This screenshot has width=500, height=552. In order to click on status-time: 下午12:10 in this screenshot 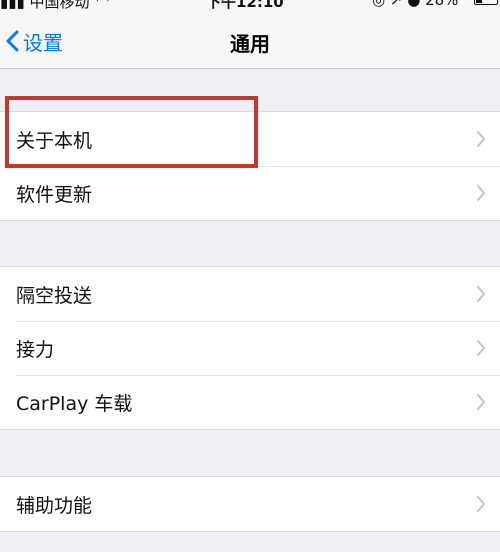, I will do `click(245, 5)`.